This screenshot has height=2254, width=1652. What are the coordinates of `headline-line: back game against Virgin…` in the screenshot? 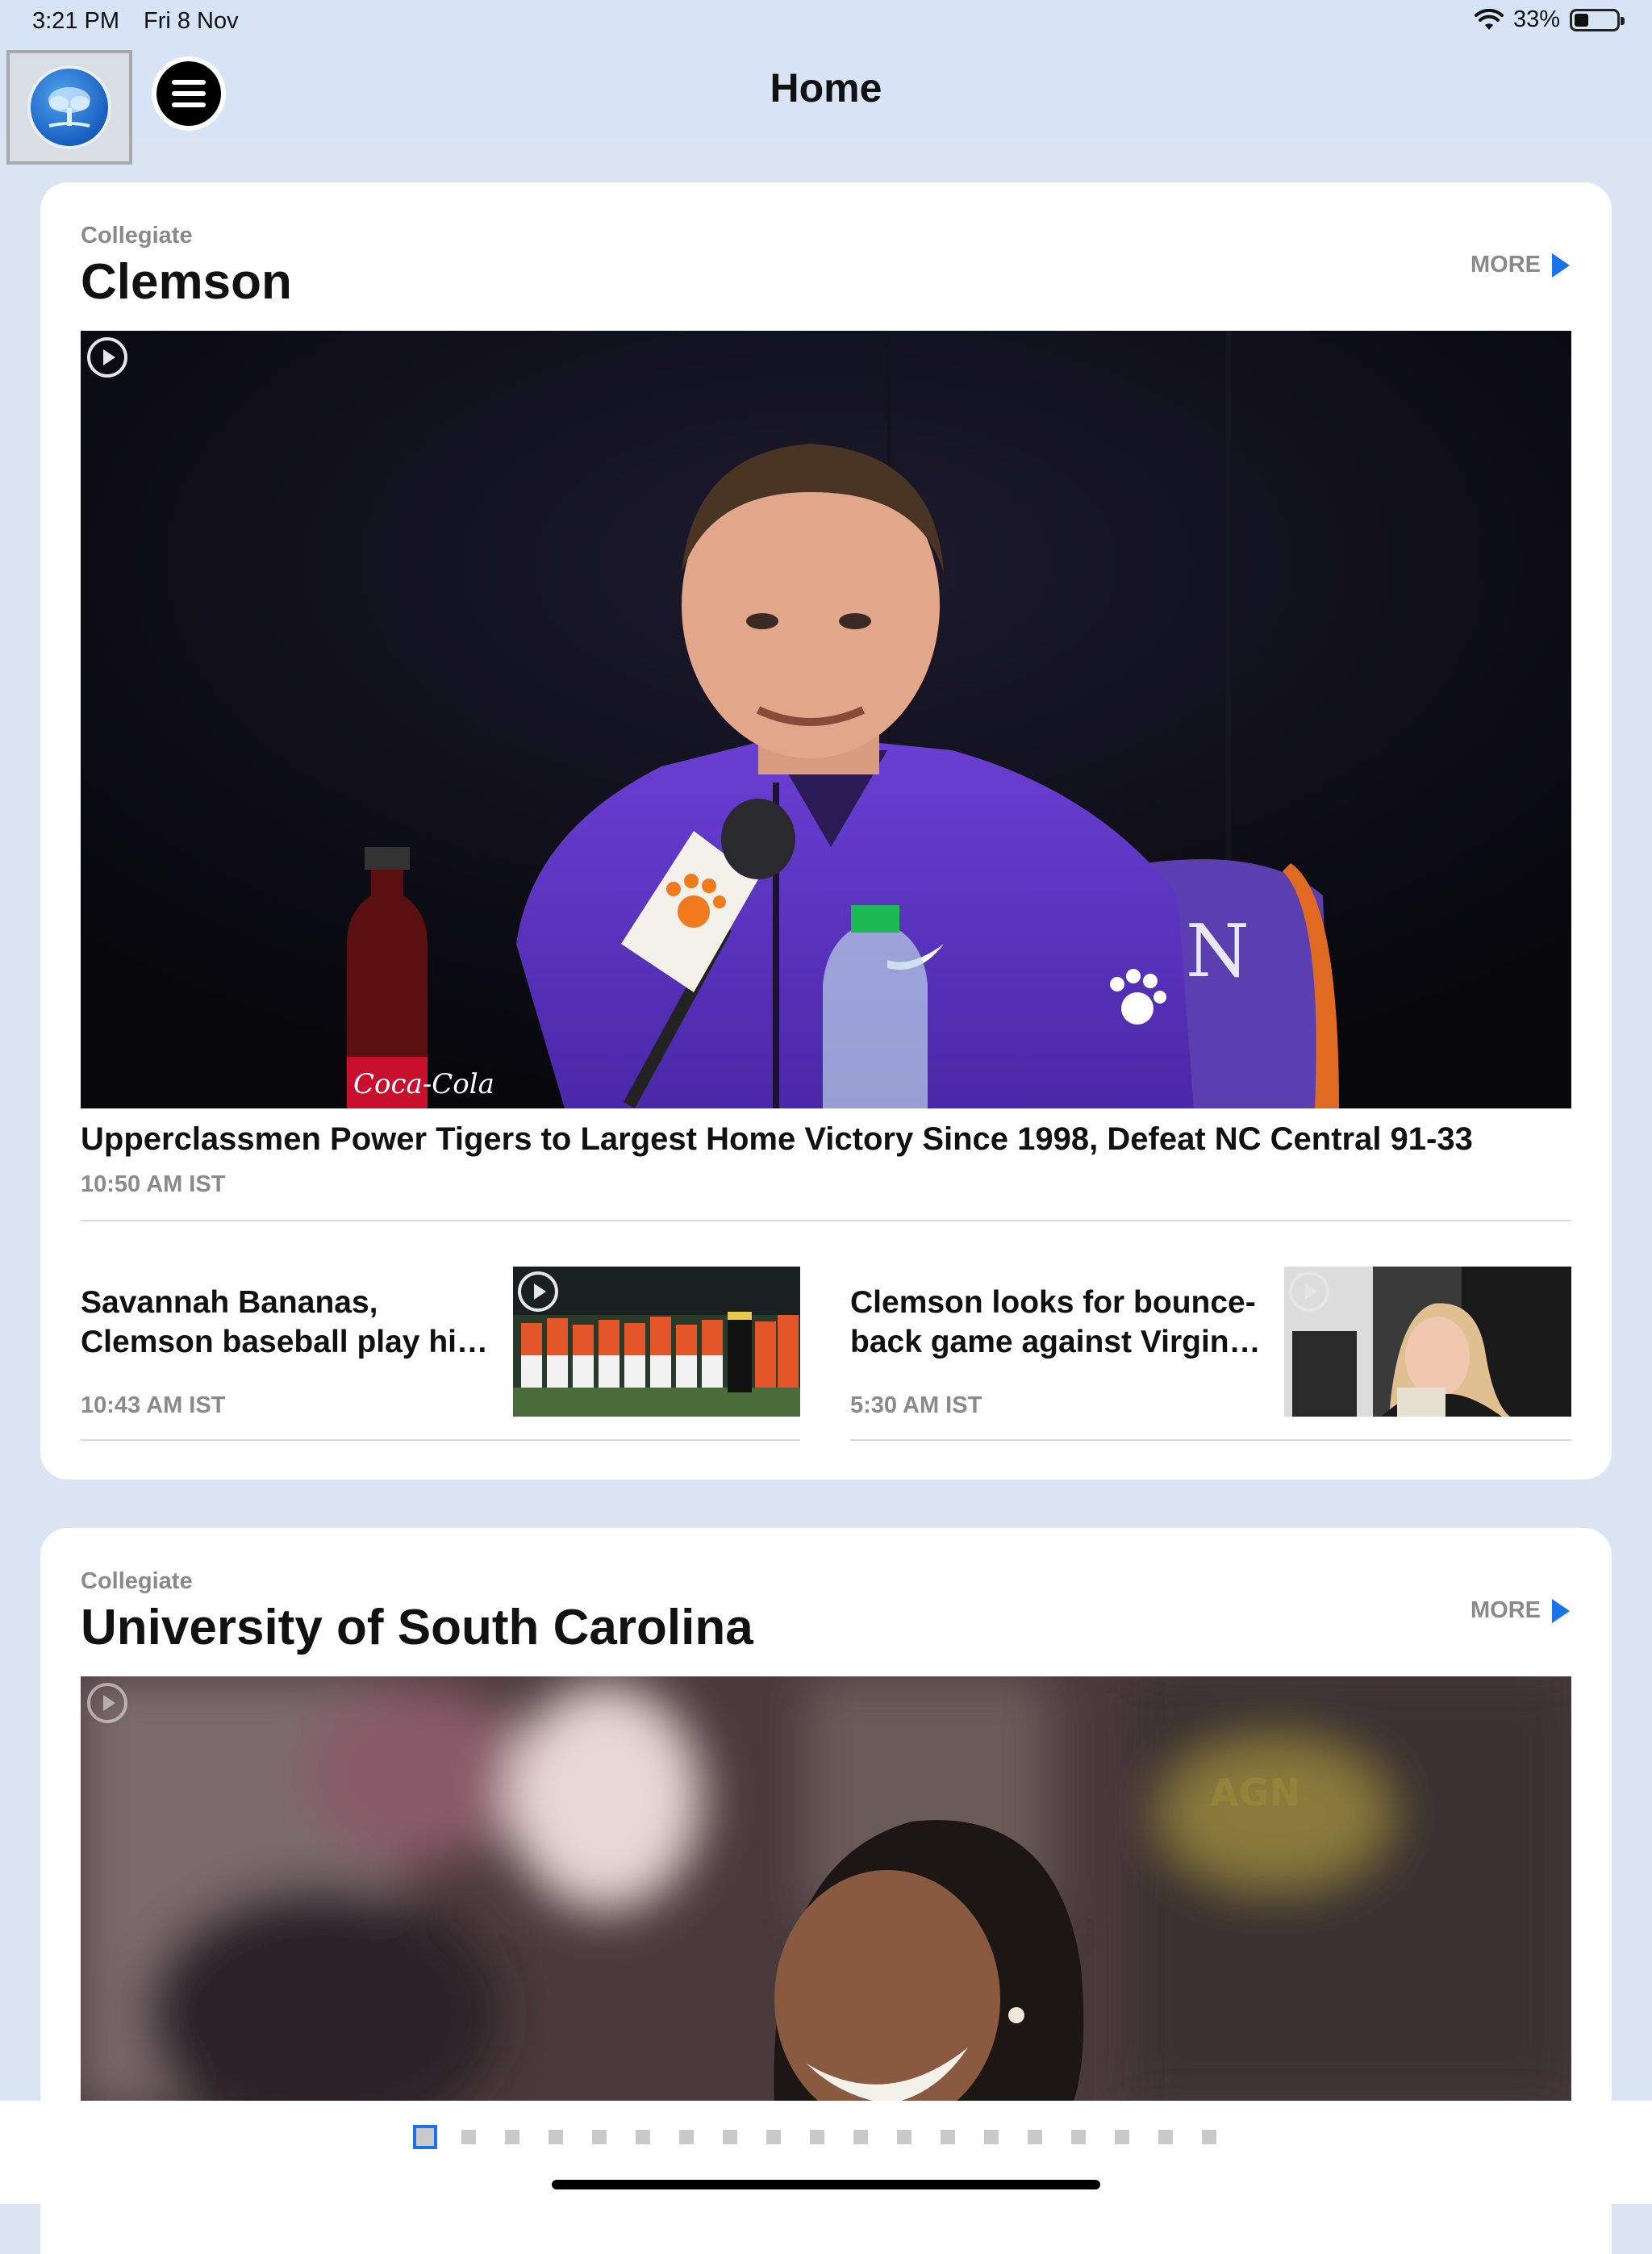 It's located at (1055, 1342).